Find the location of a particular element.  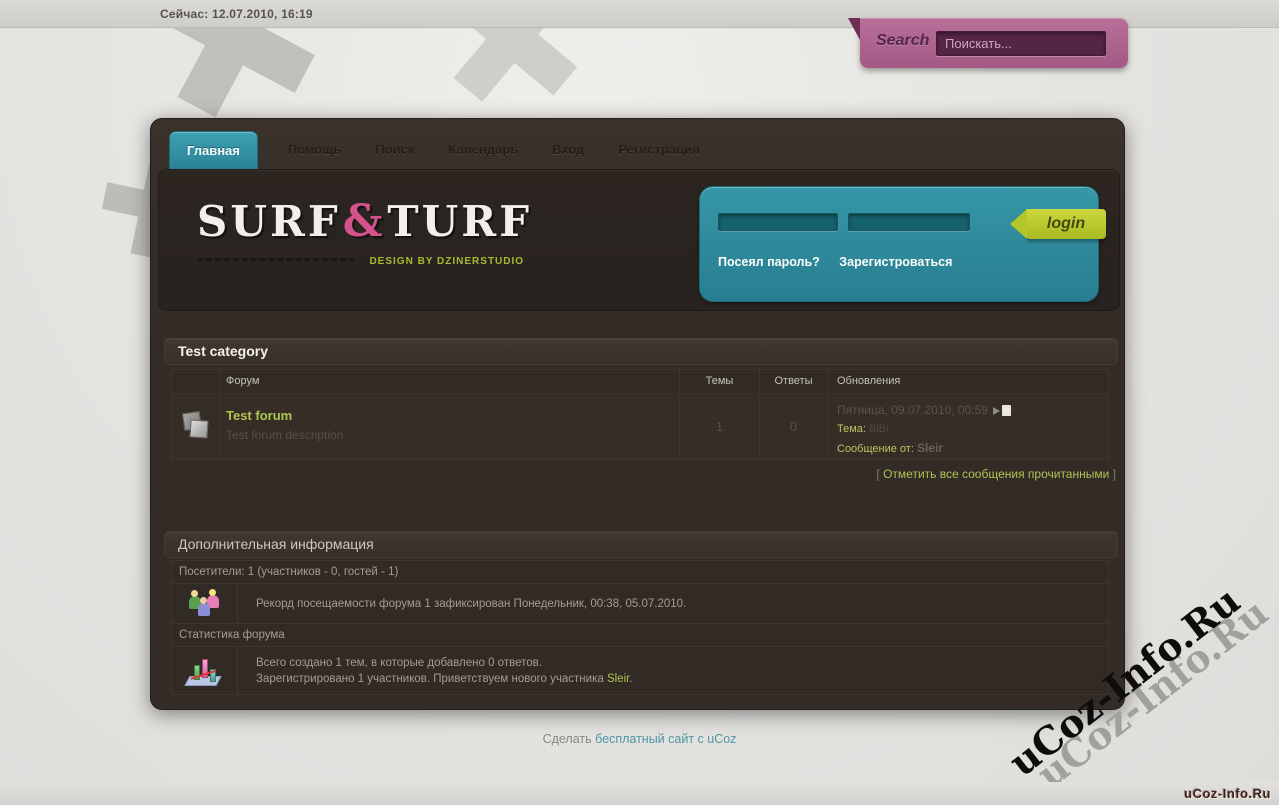

stats-line2-suffix: . is located at coordinates (631, 678).